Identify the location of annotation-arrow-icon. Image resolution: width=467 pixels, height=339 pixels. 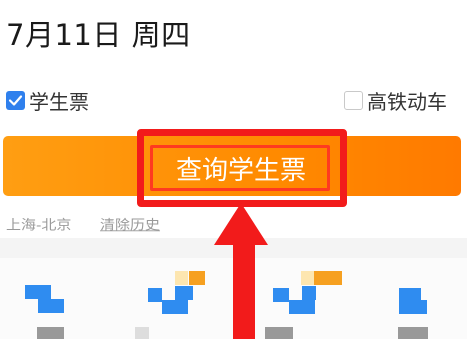
(241, 271).